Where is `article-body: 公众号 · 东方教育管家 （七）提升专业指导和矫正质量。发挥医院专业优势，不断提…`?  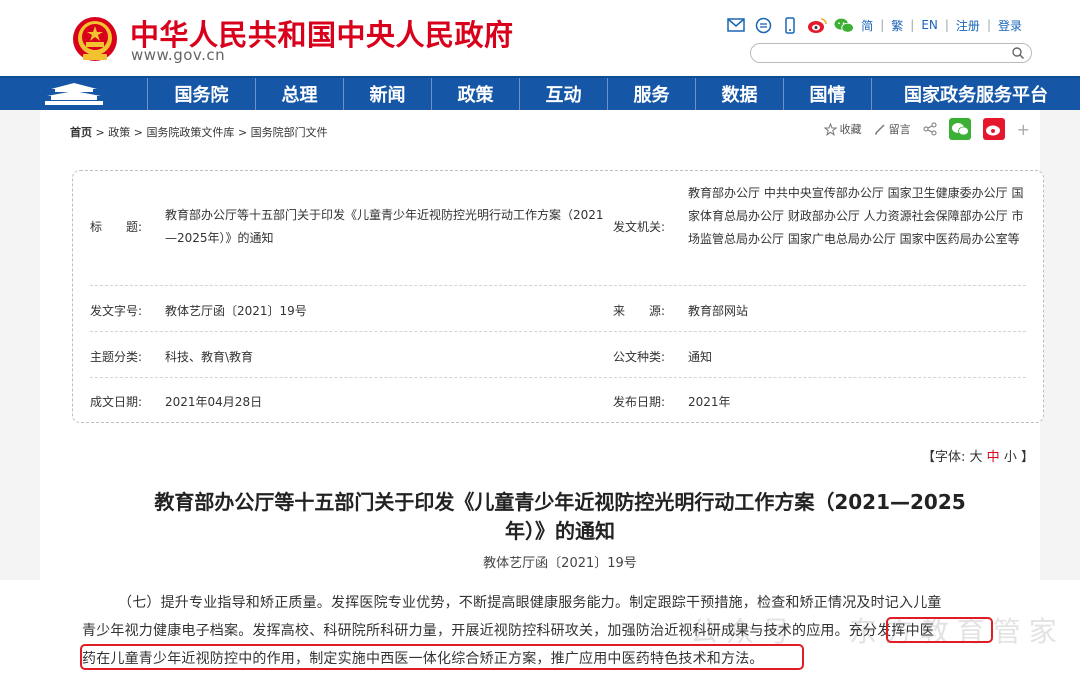
article-body: 公众号 · 东方教育管家 （七）提升专业指导和矫正质量。发挥医院专业优势，不断提… is located at coordinates (540, 626).